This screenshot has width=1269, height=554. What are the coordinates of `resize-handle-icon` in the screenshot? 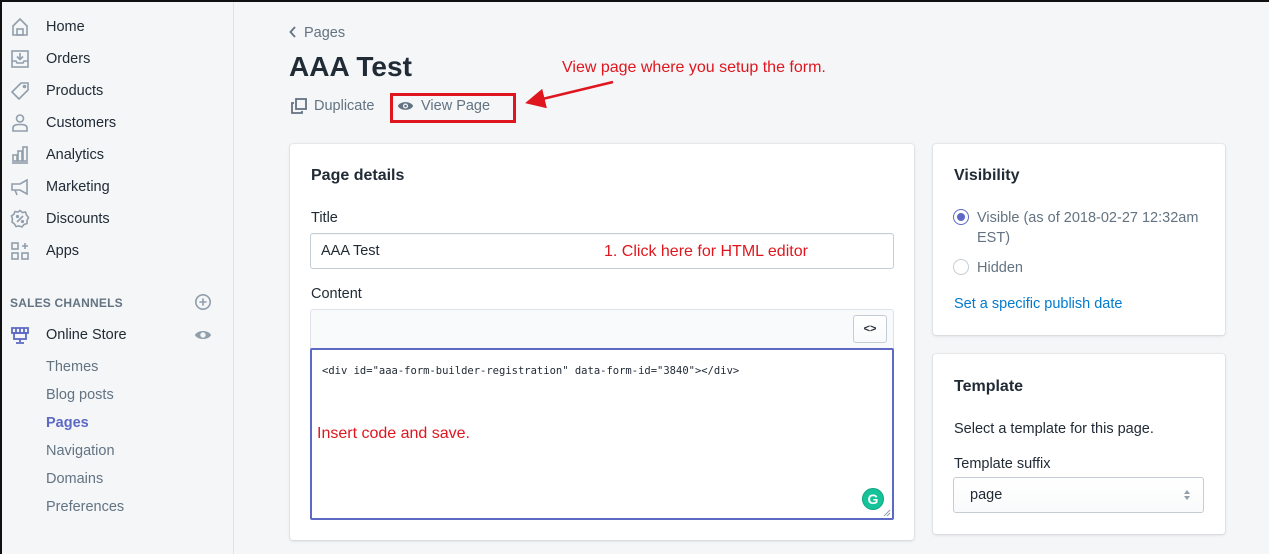 It's located at (887, 513).